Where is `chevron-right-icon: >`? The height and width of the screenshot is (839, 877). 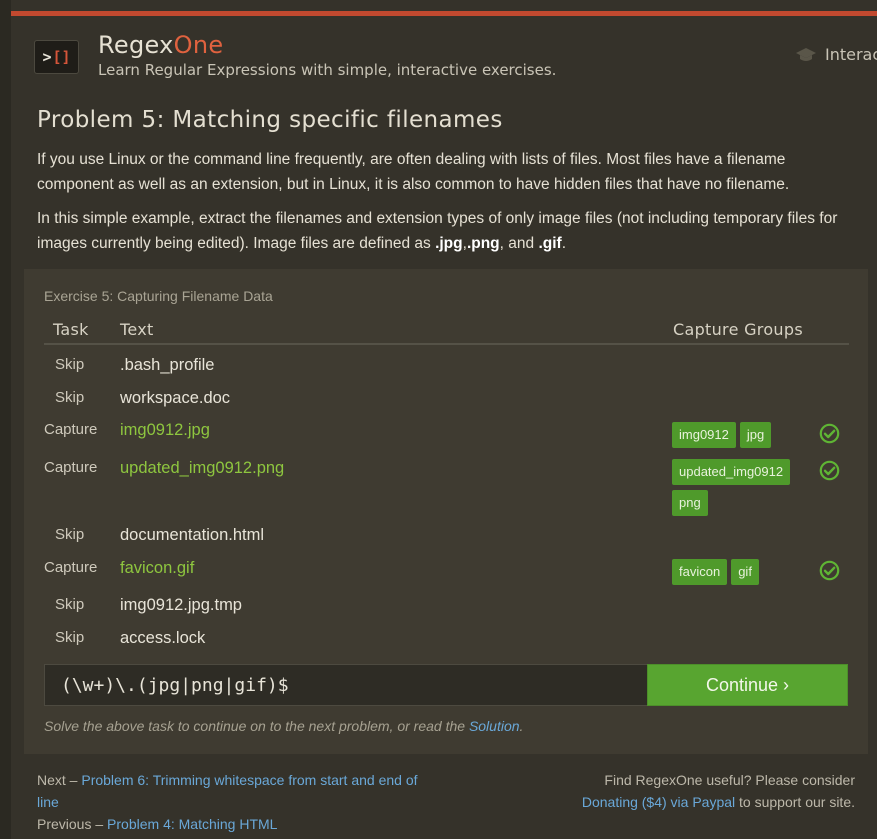 chevron-right-icon: > is located at coordinates (47, 57).